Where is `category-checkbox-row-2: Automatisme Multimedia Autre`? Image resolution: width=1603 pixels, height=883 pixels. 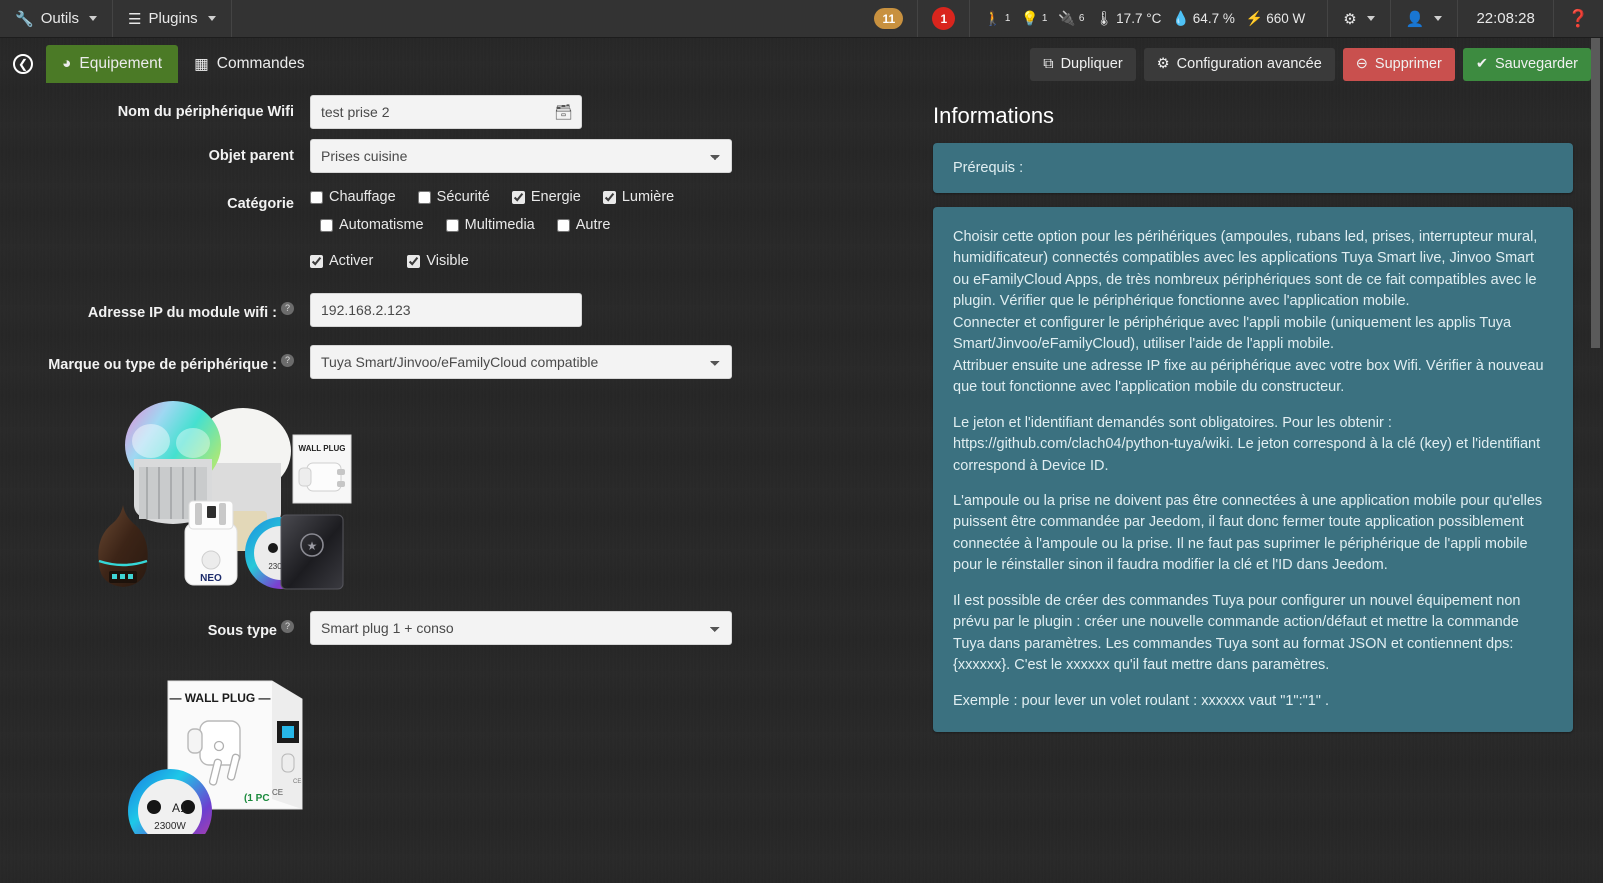 category-checkbox-row-2: Automatisme Multimedia Autre is located at coordinates (607, 225).